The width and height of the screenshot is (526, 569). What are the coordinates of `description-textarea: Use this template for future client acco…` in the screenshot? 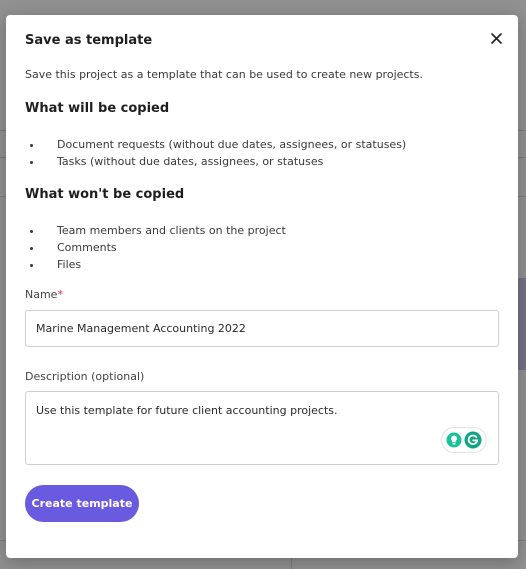 It's located at (262, 428).